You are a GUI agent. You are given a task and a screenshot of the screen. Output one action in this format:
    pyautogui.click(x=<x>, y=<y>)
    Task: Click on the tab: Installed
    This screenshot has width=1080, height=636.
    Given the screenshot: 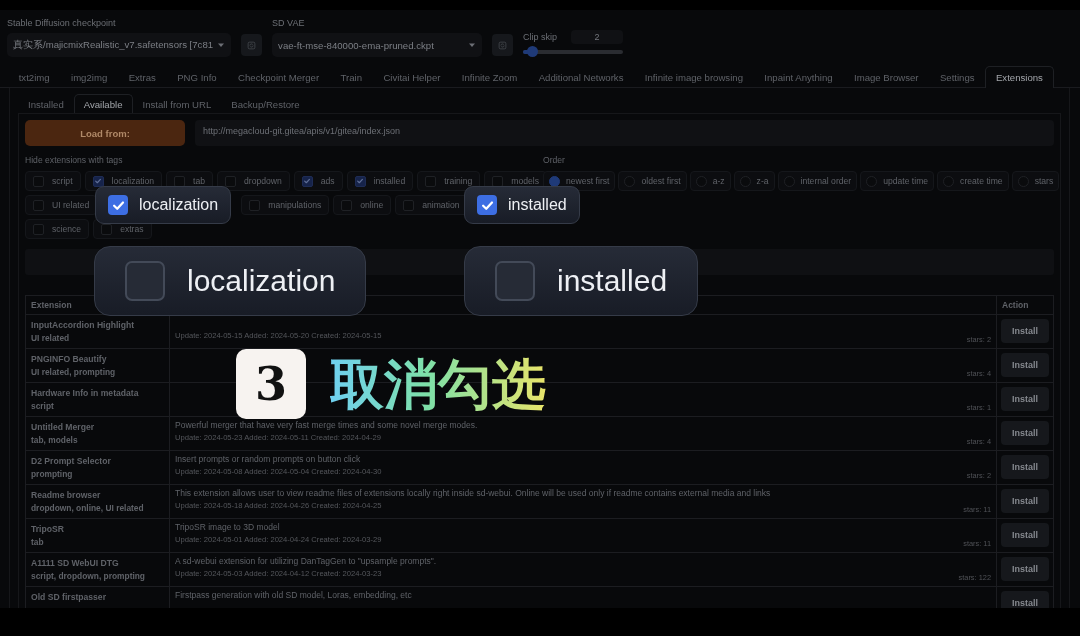 What is the action you would take?
    pyautogui.click(x=46, y=103)
    